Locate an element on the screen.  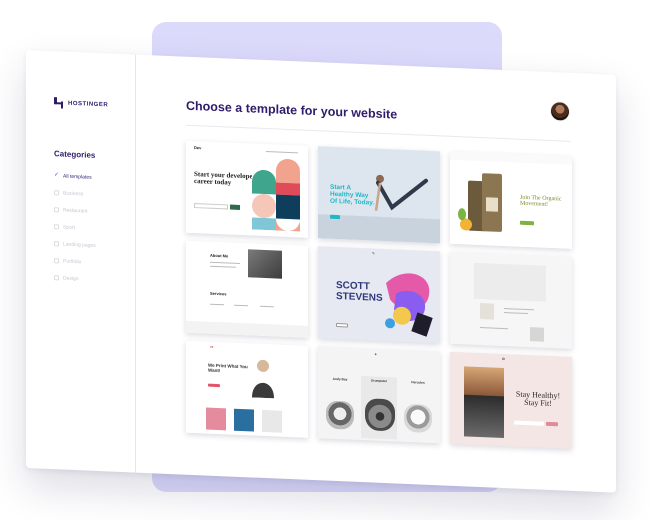
brand-logo: HOSTINGER is located at coordinates (81, 103).